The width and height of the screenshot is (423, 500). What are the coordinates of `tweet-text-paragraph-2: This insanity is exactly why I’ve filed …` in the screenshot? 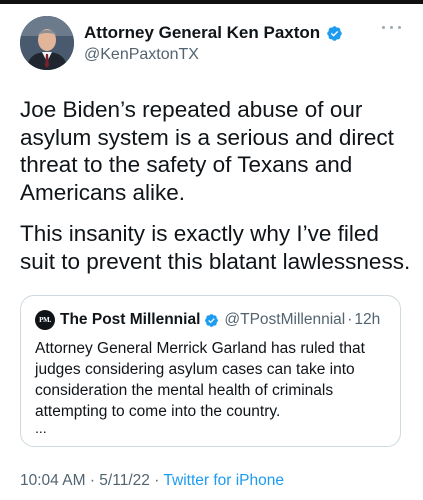 It's located at (215, 247).